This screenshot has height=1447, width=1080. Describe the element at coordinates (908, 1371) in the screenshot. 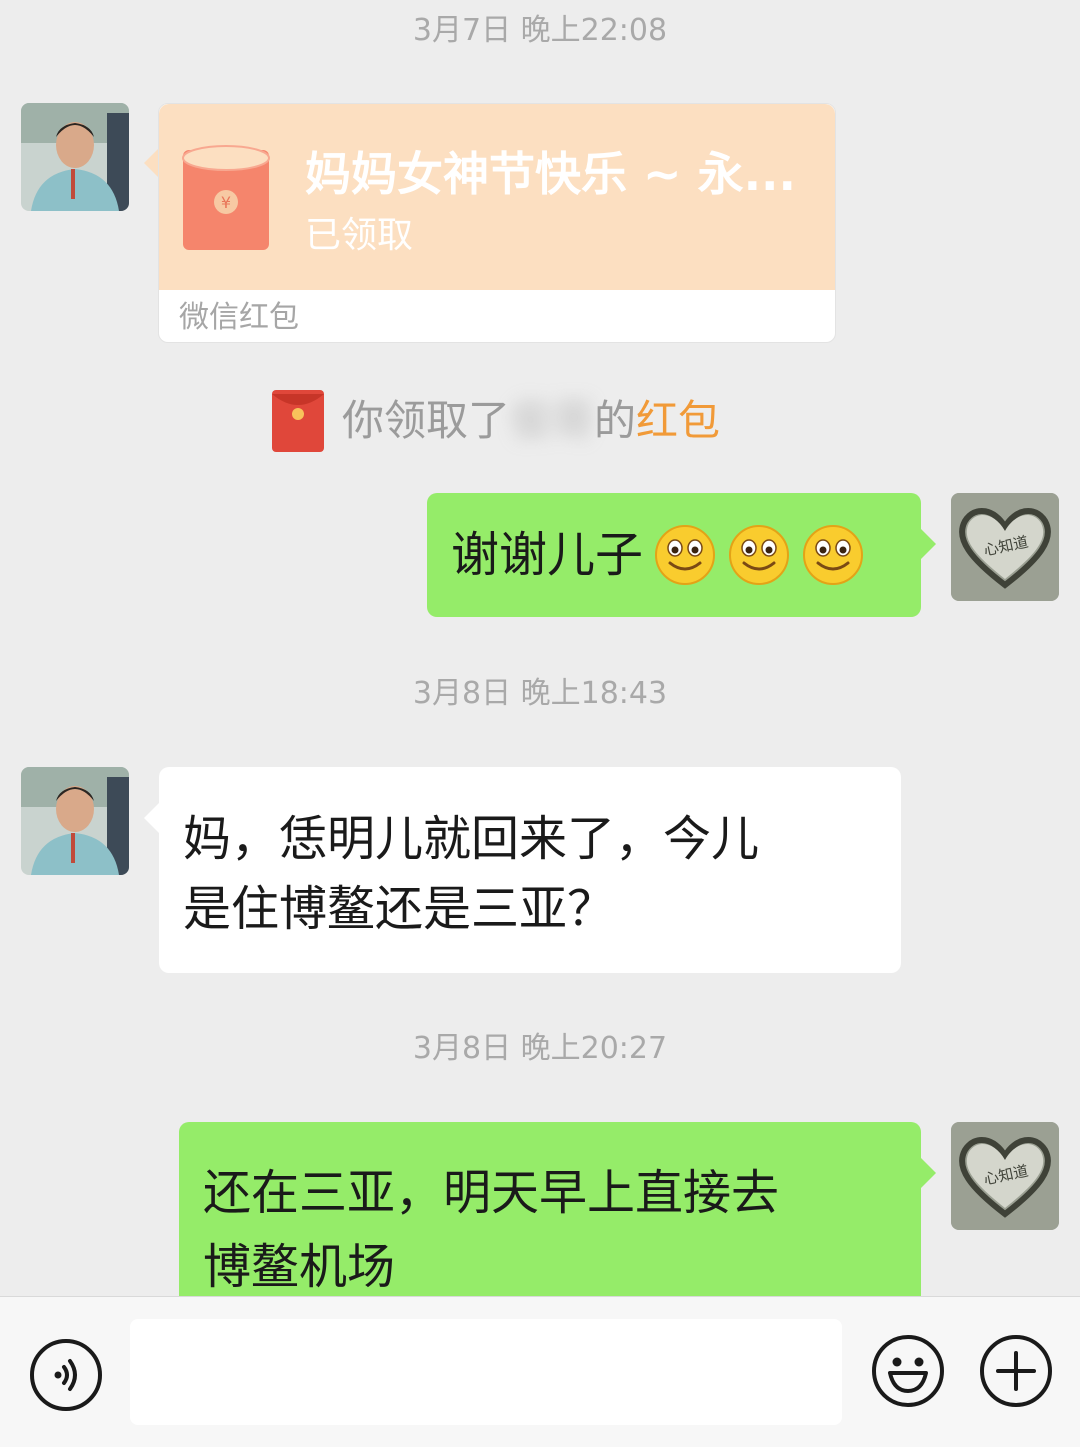

I see `emoji-icon` at that location.